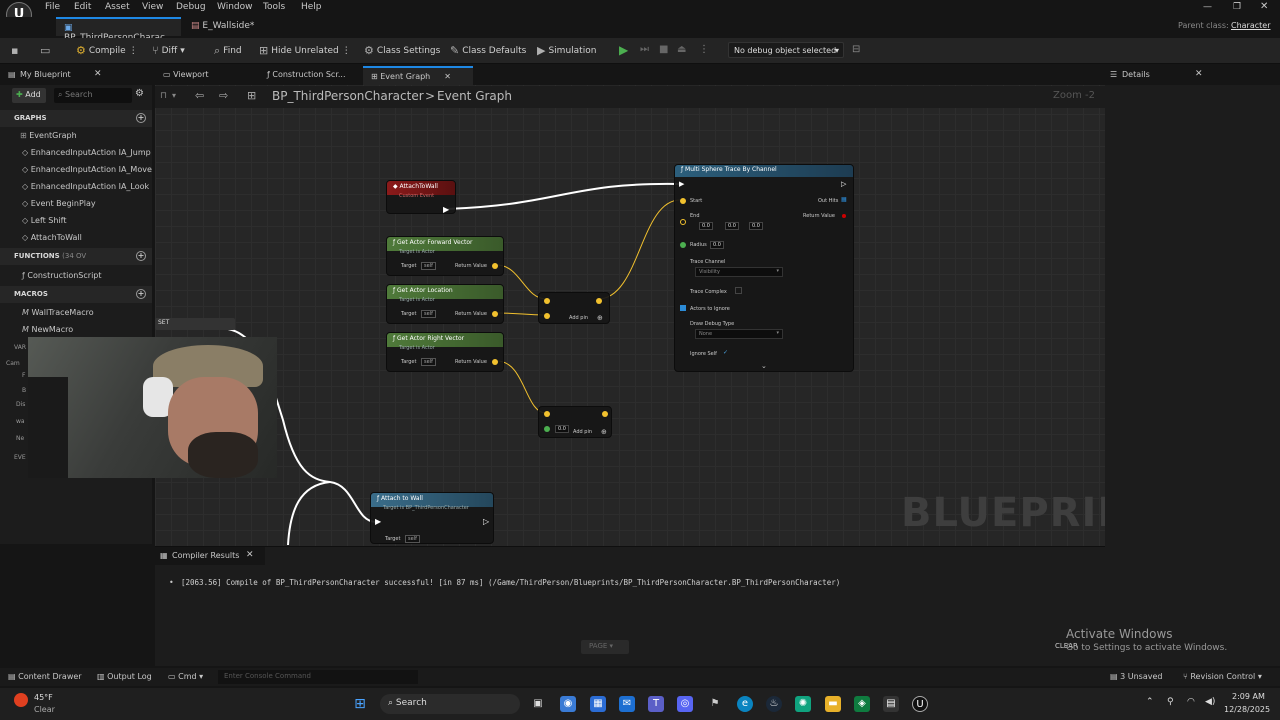  What do you see at coordinates (206, 555) in the screenshot?
I see `compiler-title: Compiler Results` at bounding box center [206, 555].